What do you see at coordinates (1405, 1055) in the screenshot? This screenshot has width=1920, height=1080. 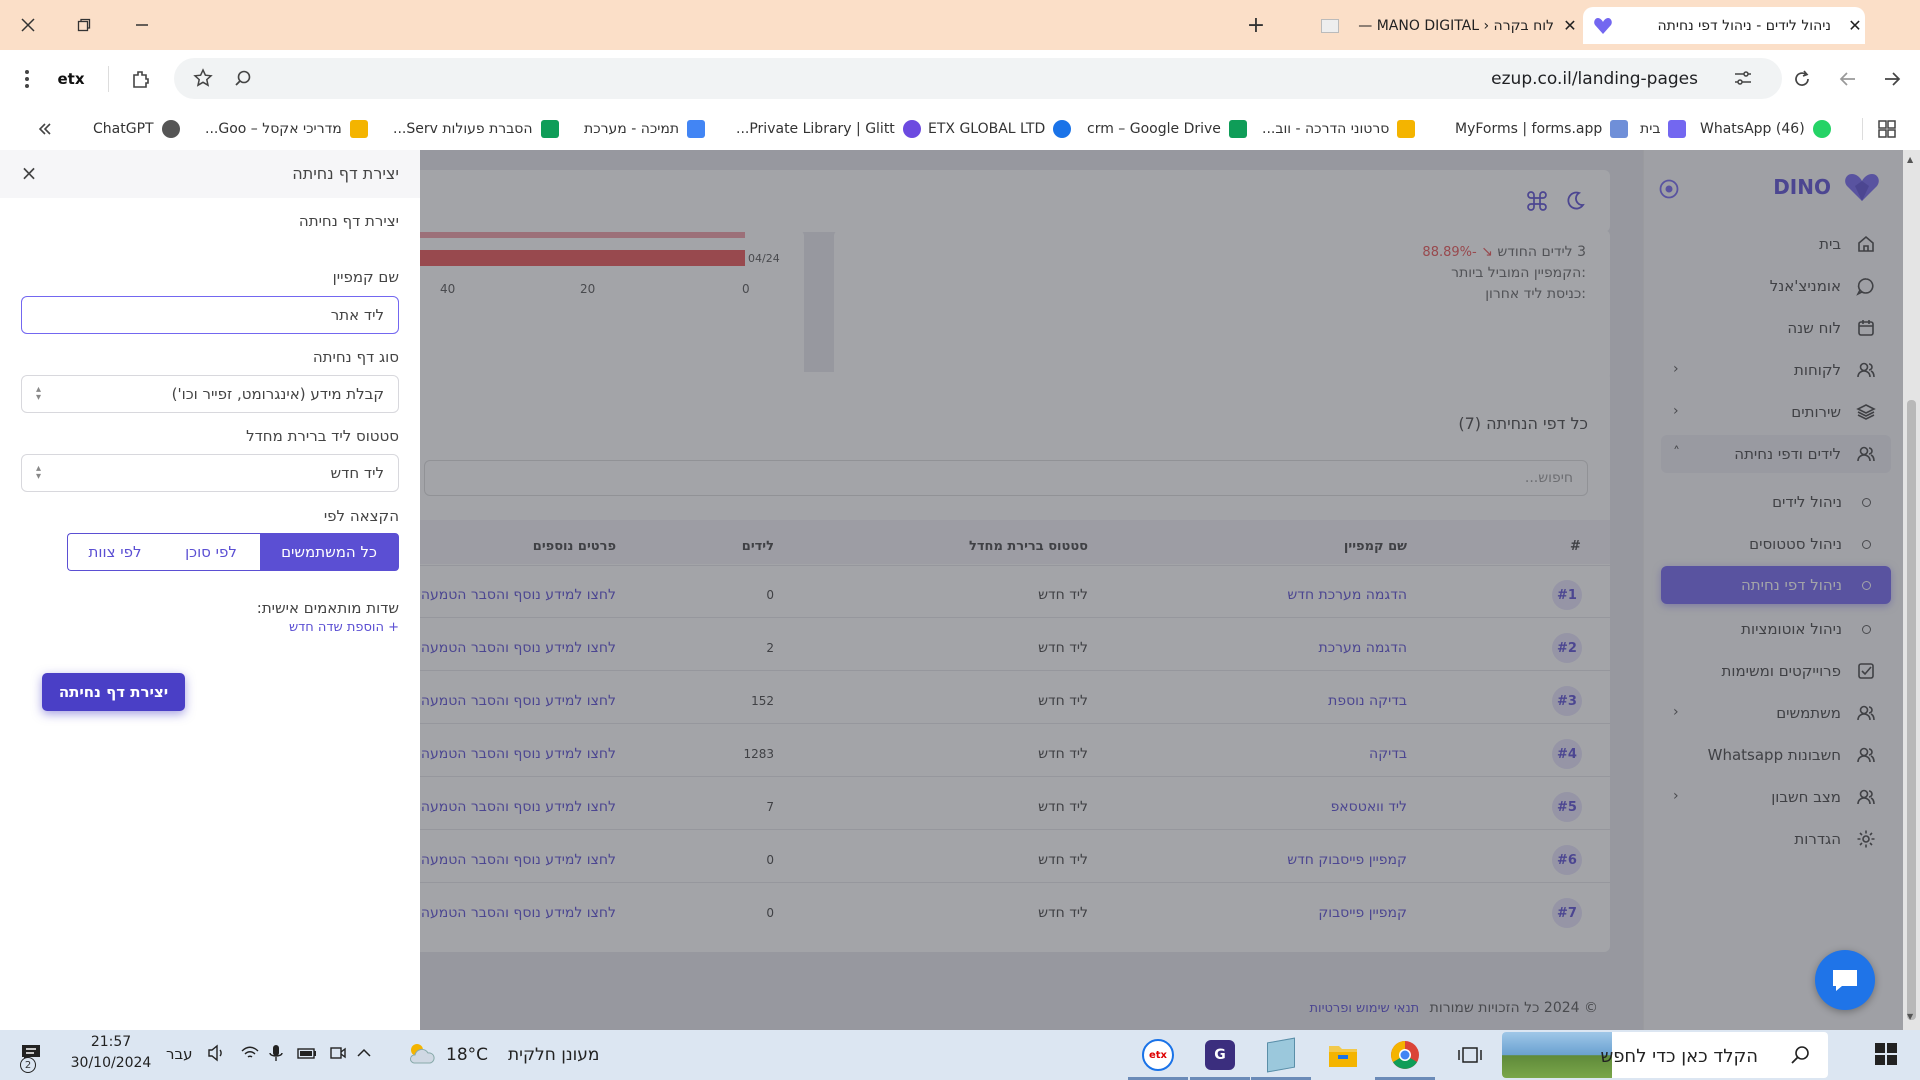 I see `chrome-icon` at bounding box center [1405, 1055].